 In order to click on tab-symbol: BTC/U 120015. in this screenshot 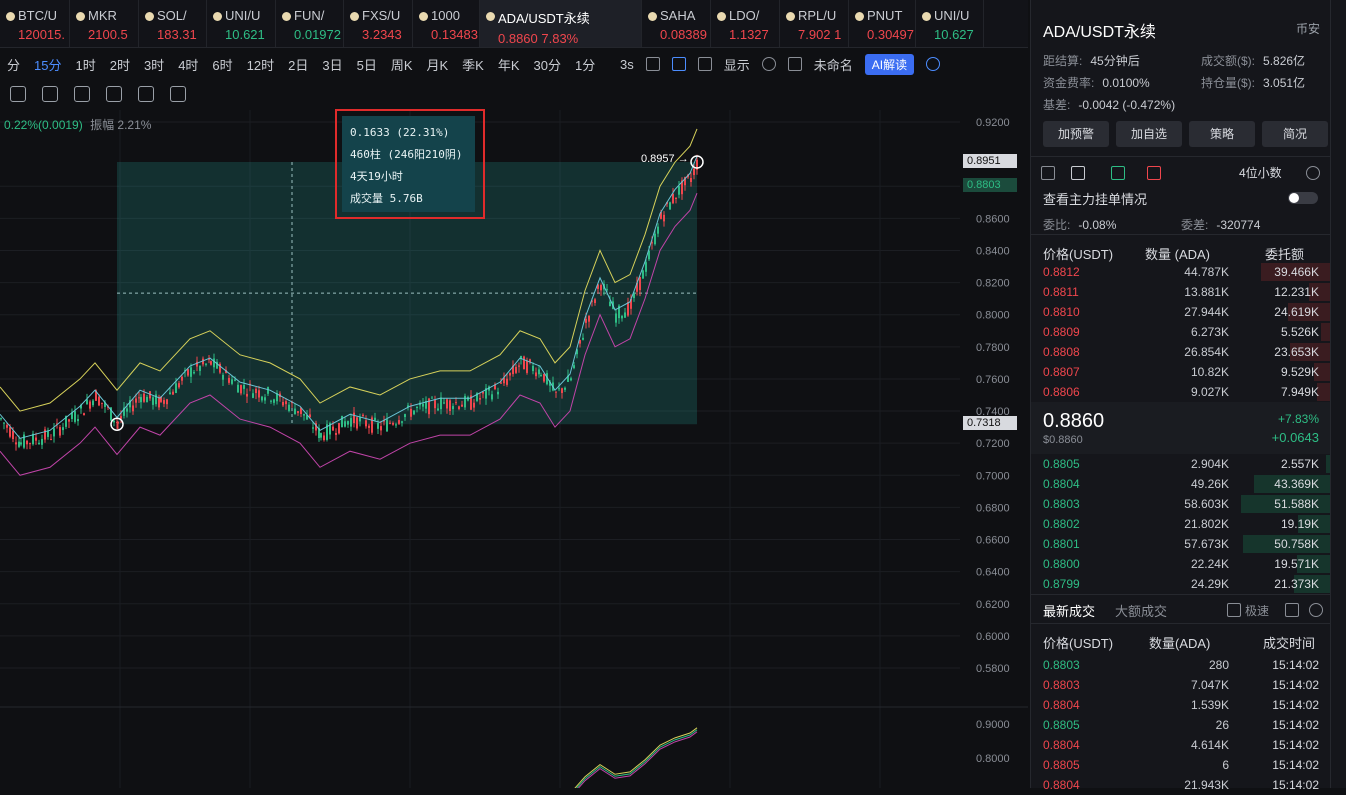, I will do `click(35, 23)`.